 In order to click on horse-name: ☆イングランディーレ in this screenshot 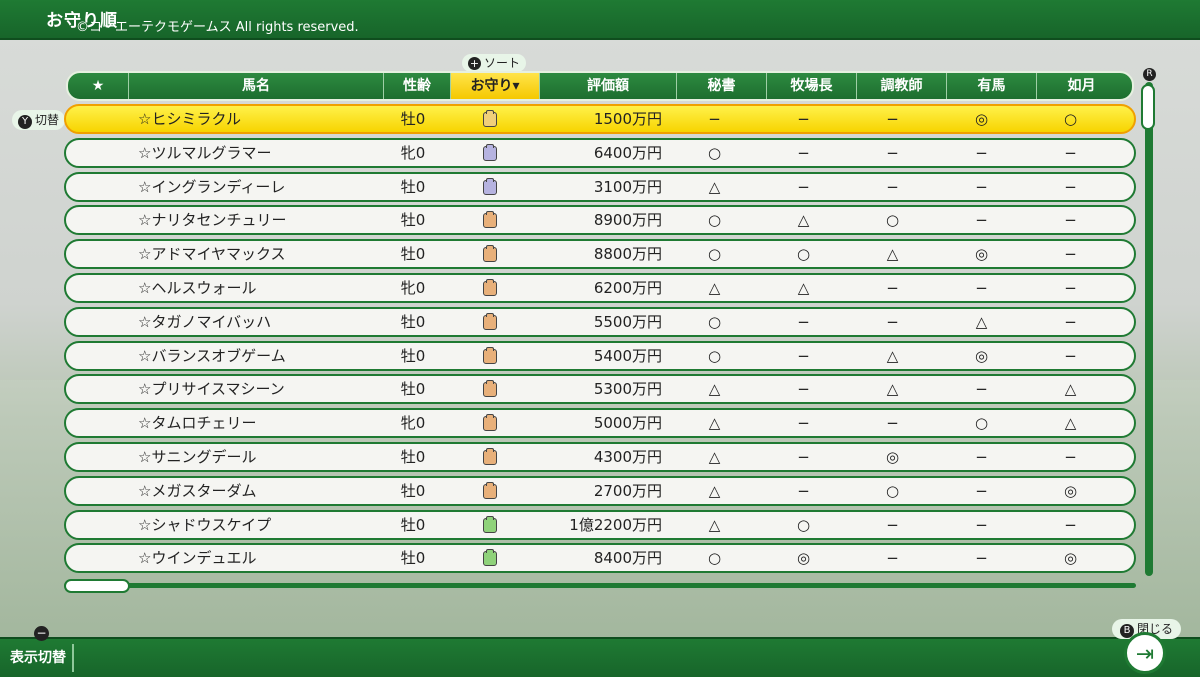, I will do `click(212, 186)`.